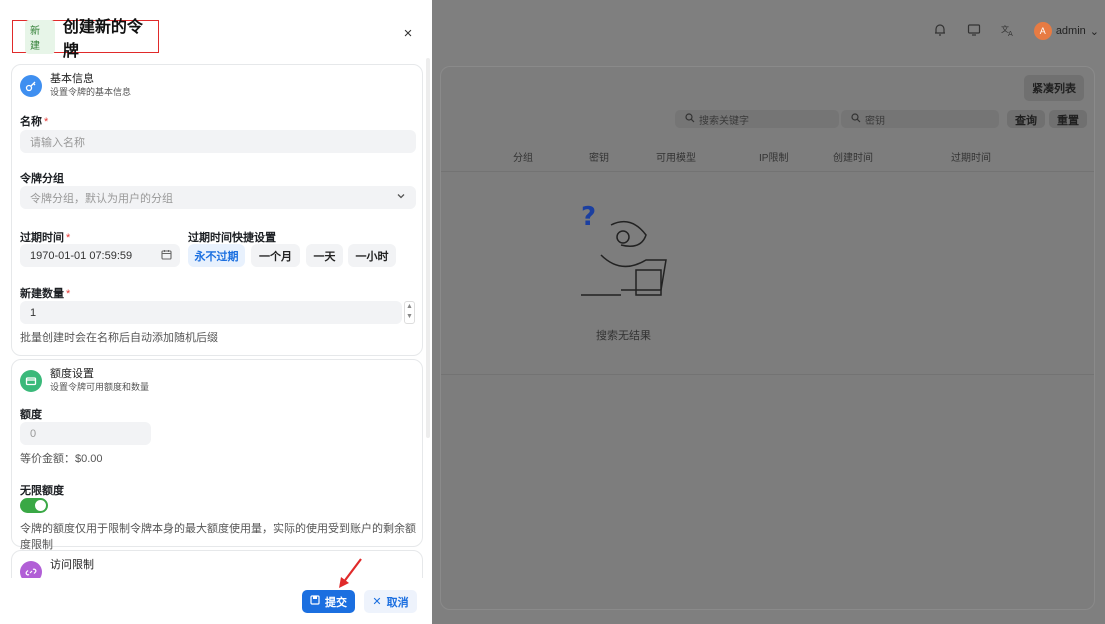 This screenshot has width=1105, height=624. What do you see at coordinates (218, 141) in the screenshot?
I see `name-input: 请输入名称` at bounding box center [218, 141].